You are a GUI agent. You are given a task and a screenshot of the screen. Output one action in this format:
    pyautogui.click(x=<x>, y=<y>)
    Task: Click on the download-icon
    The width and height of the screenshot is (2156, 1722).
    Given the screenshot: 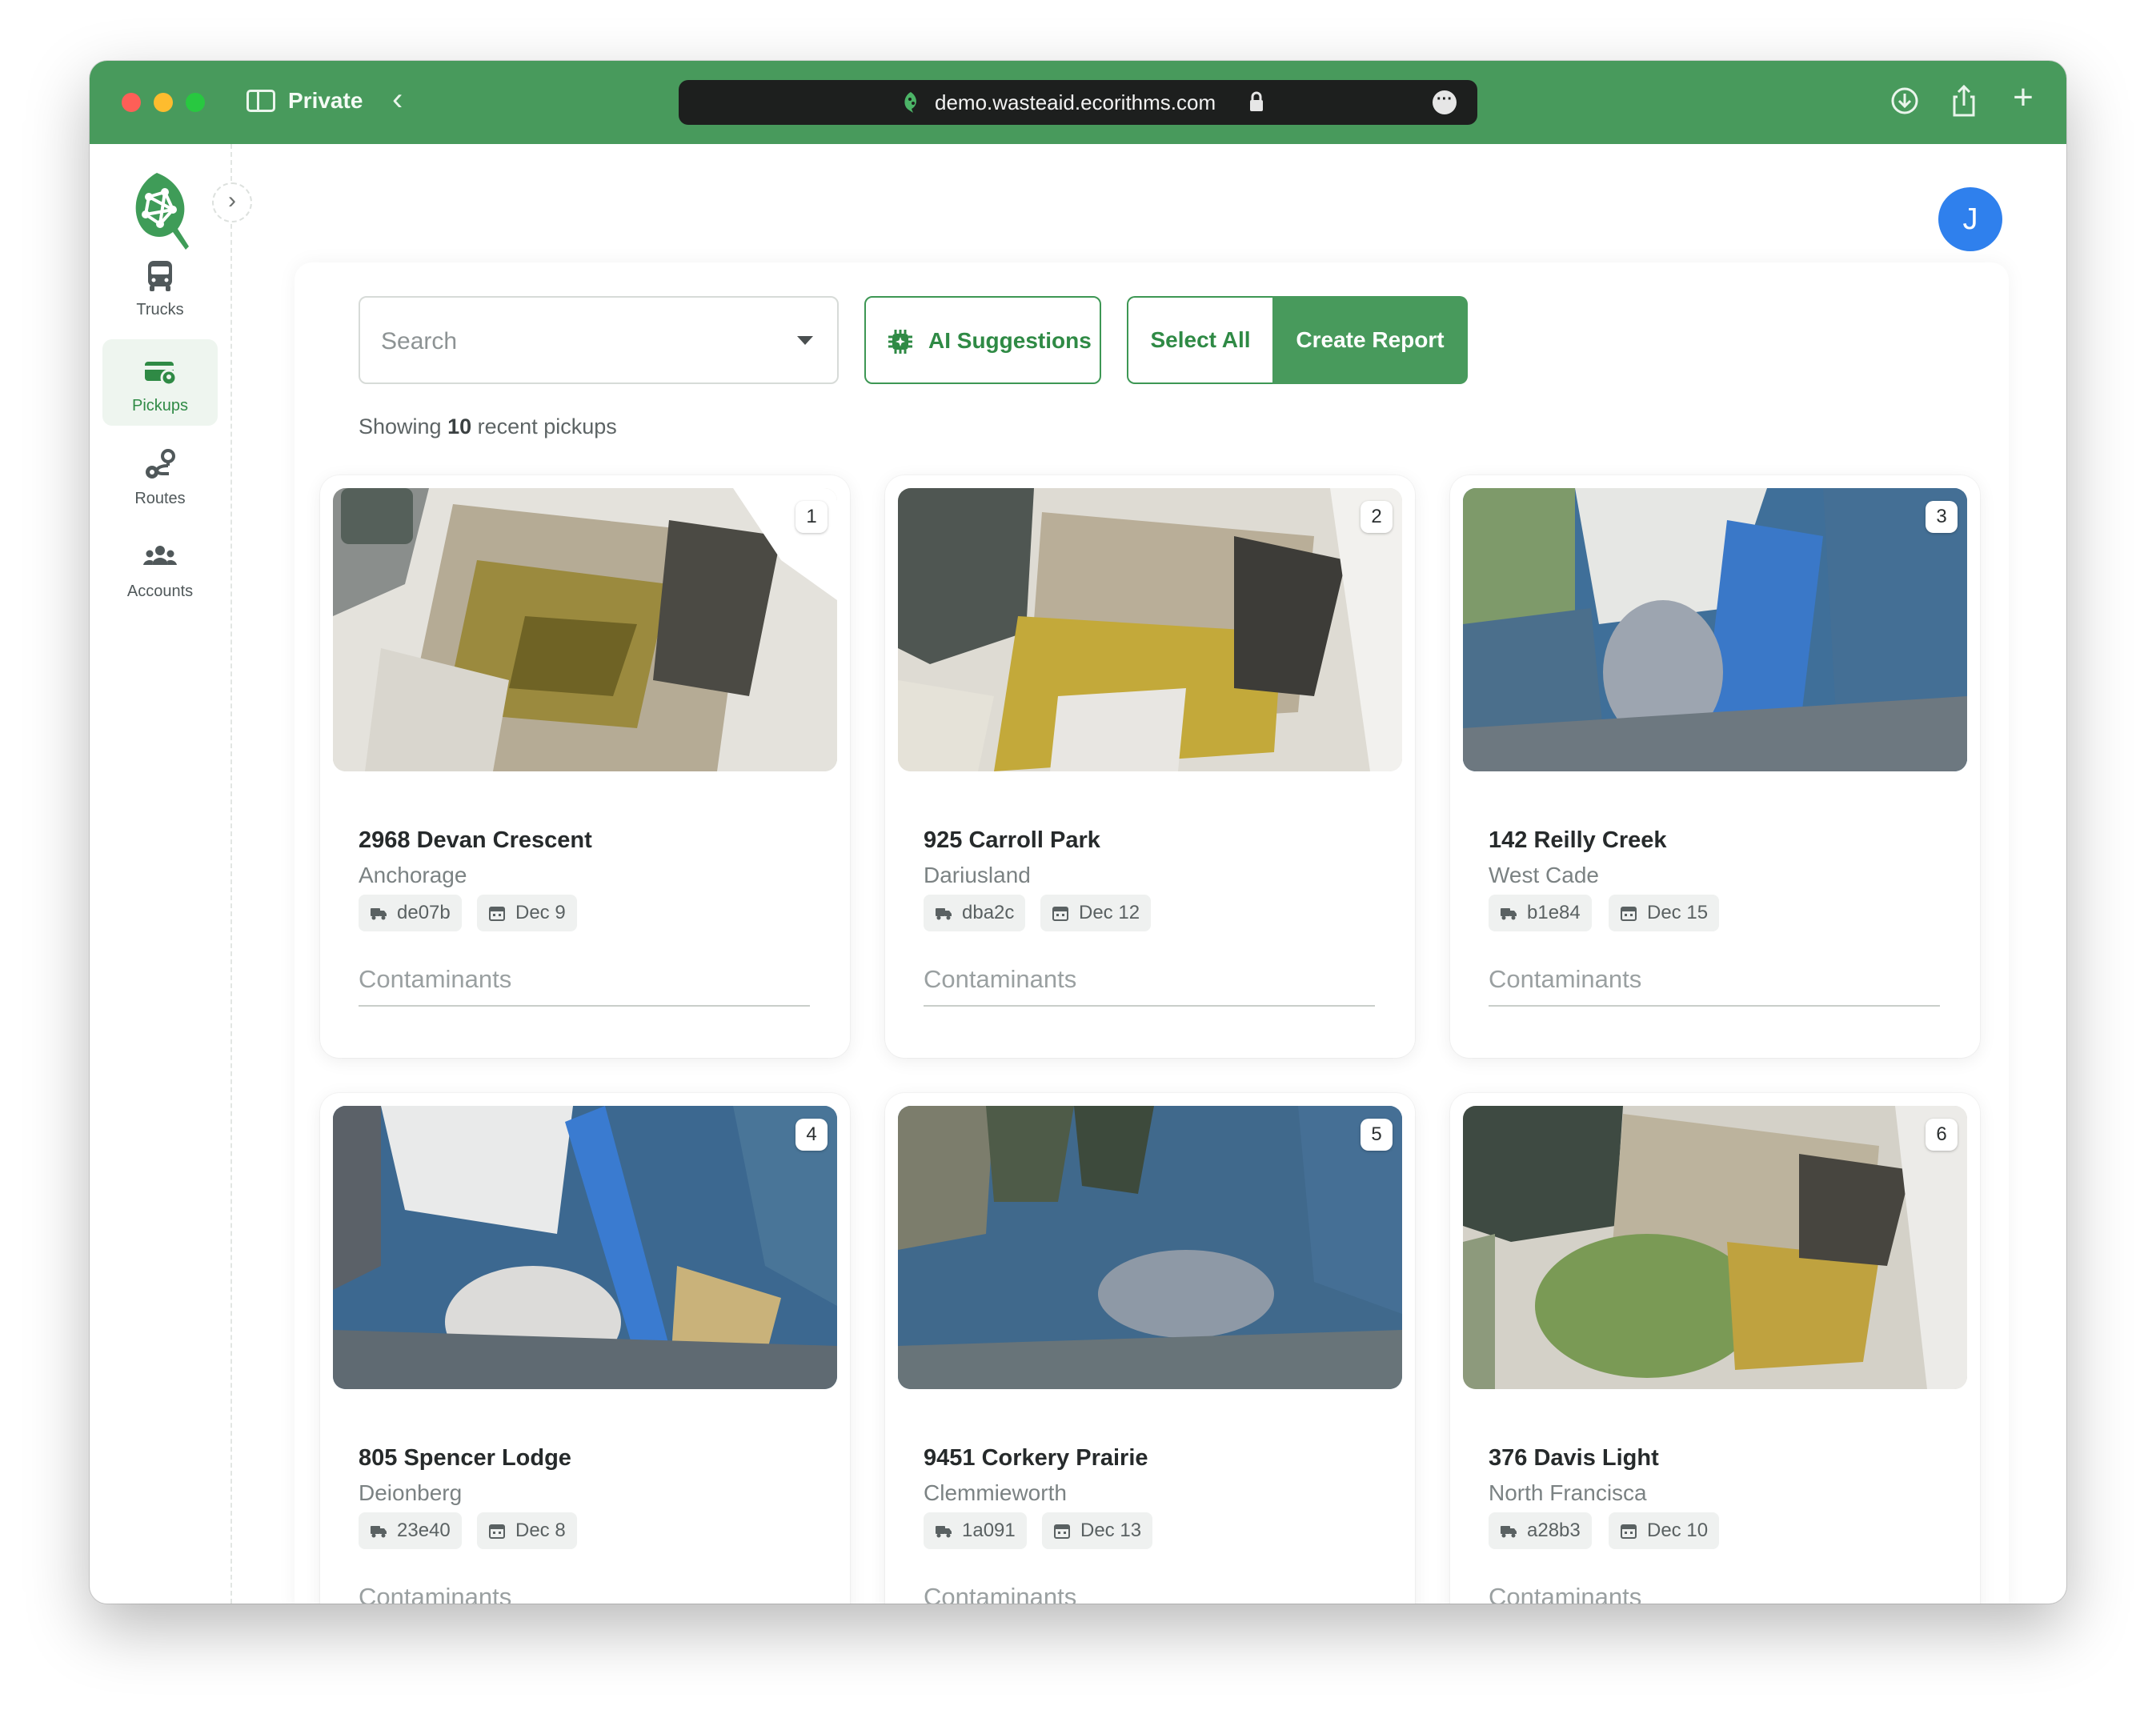 What is the action you would take?
    pyautogui.click(x=1905, y=100)
    